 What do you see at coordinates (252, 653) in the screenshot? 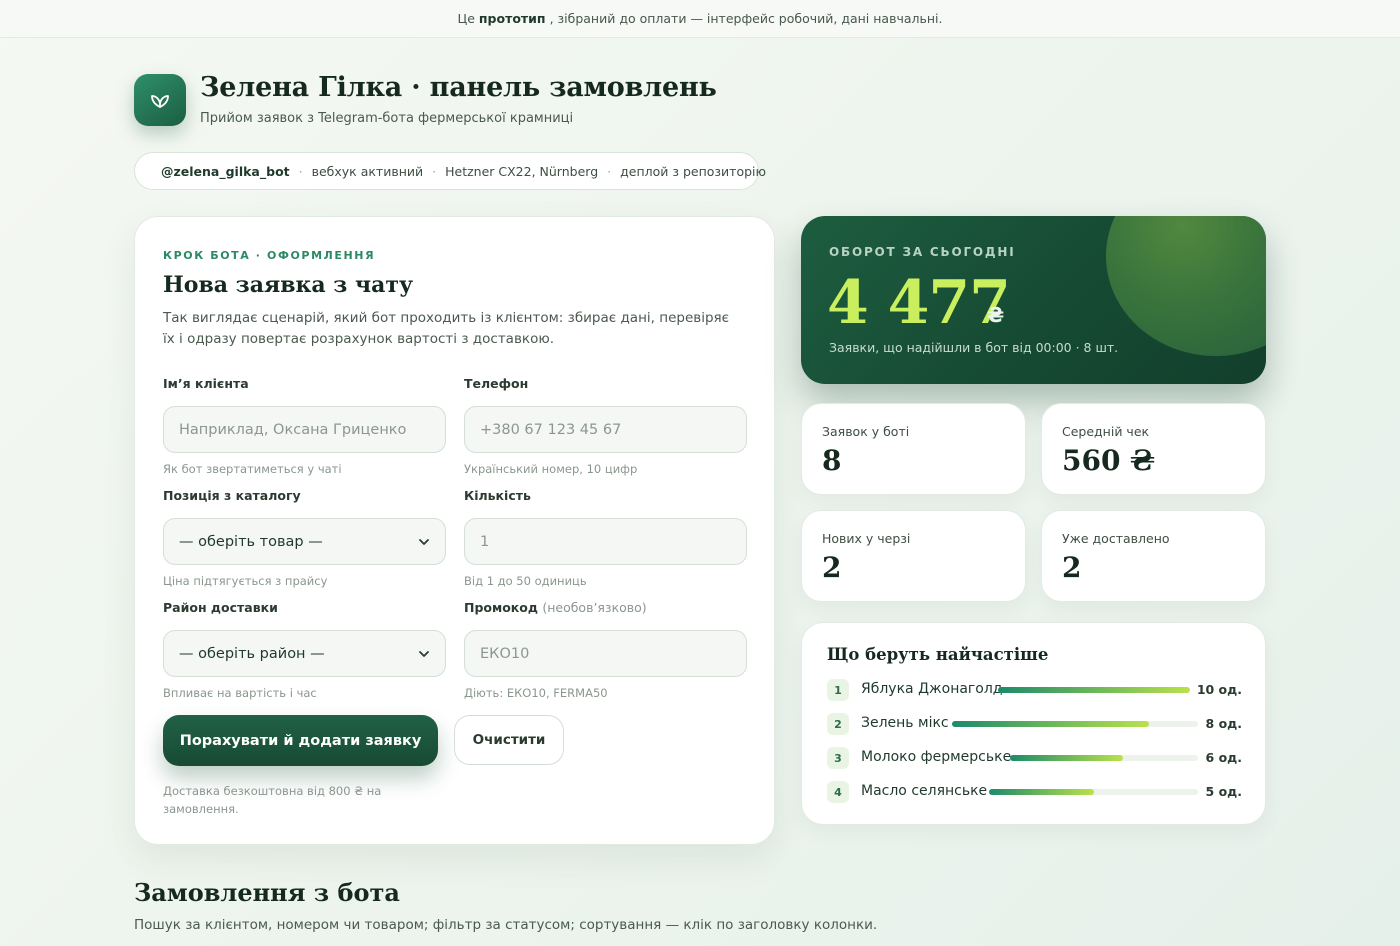
I see `district-select-value: — оберіть район —` at bounding box center [252, 653].